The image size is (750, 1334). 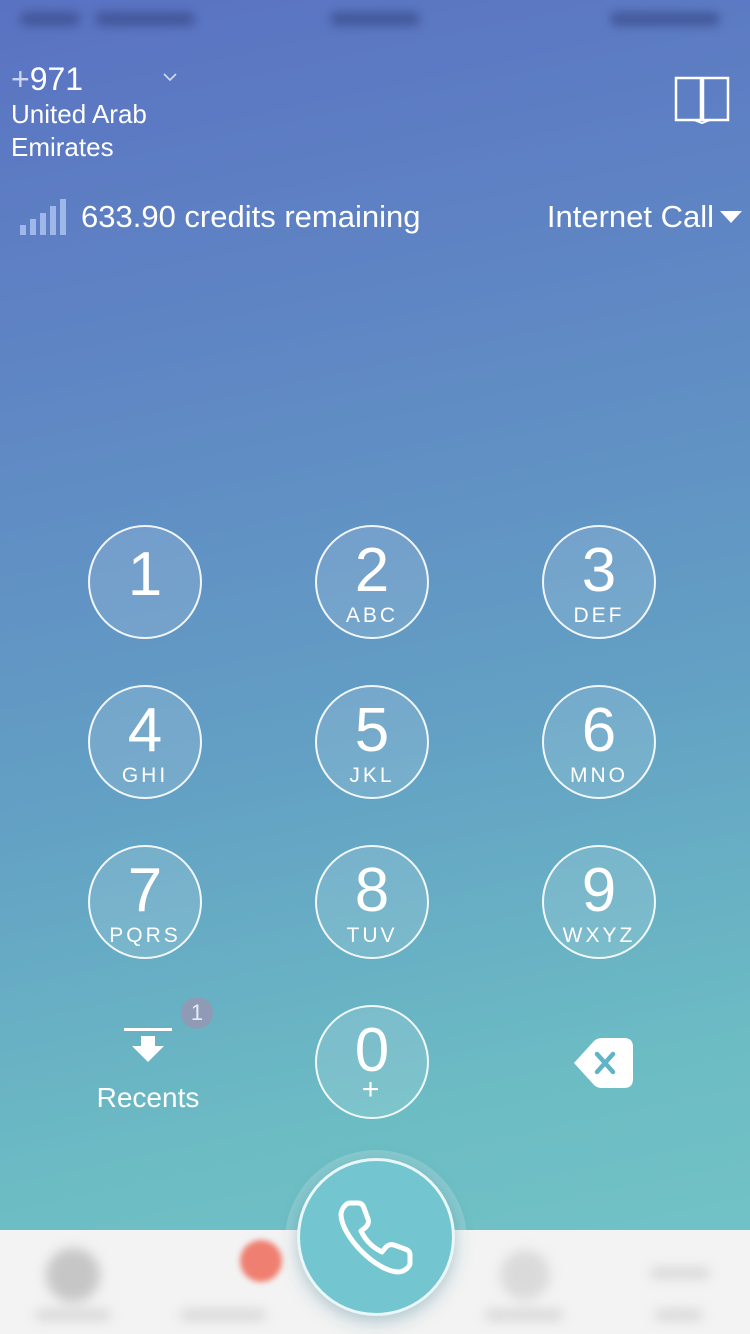 I want to click on key-digit: 6, so click(x=599, y=730).